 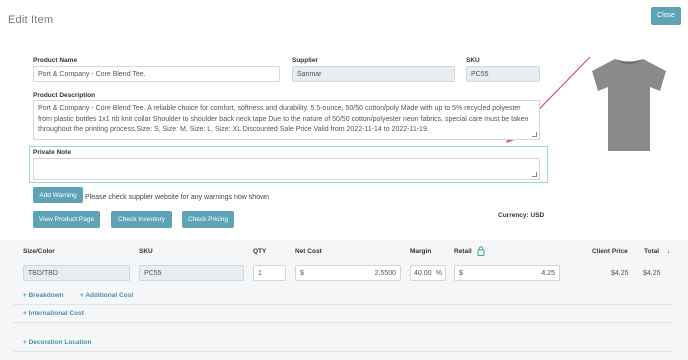 What do you see at coordinates (208, 219) in the screenshot?
I see `check-pricing-button: Check Pricing` at bounding box center [208, 219].